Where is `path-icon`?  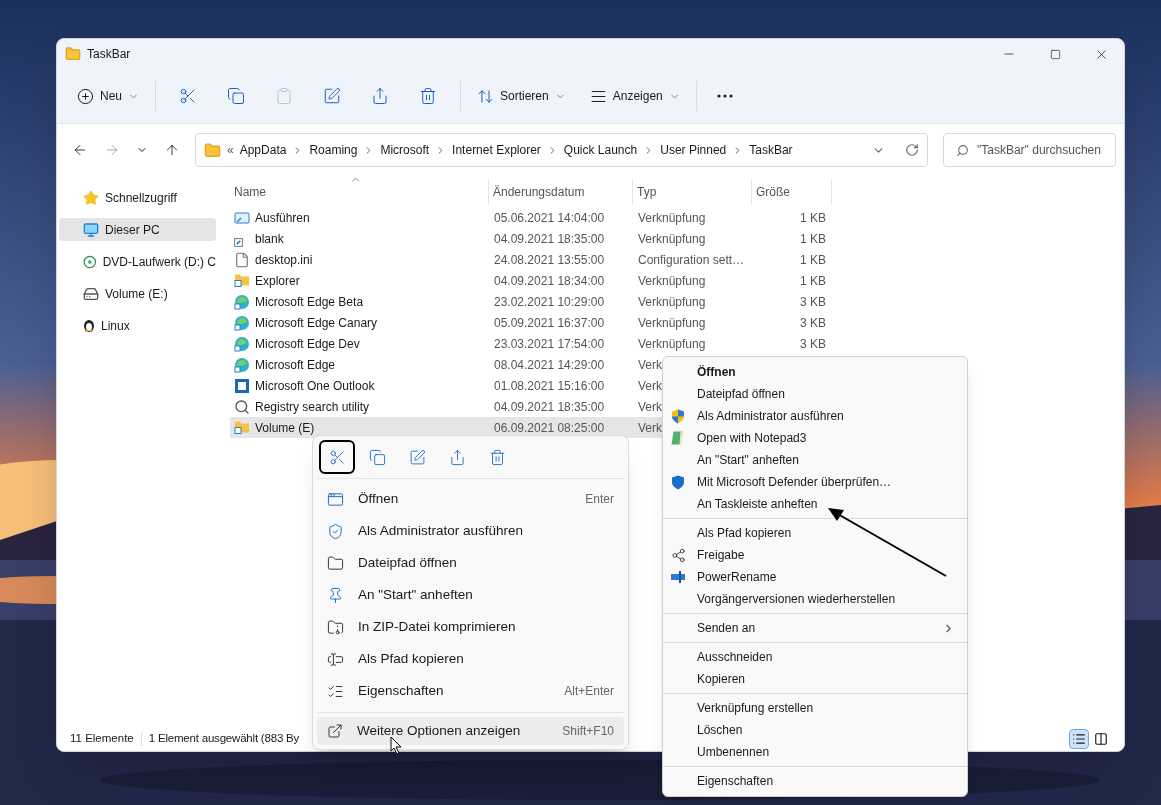
path-icon is located at coordinates (335, 659).